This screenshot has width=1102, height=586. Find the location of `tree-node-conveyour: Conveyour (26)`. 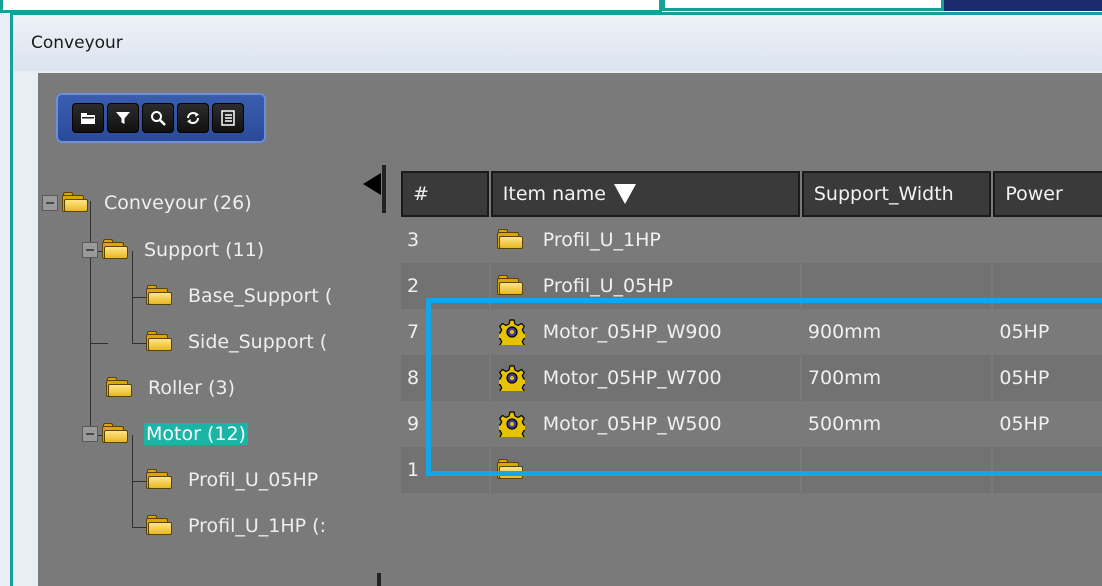

tree-node-conveyour: Conveyour (26) is located at coordinates (147, 203).